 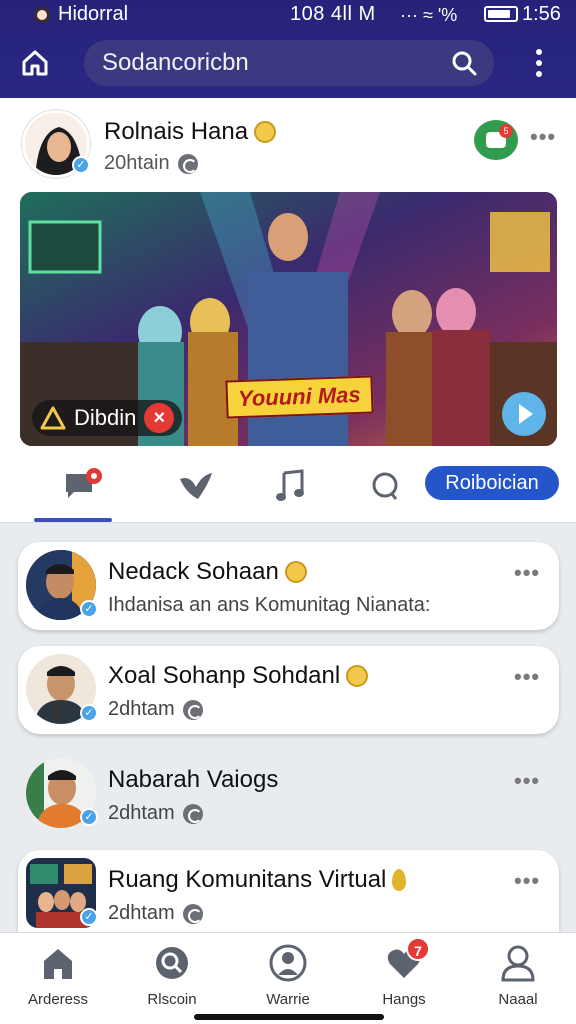 I want to click on house-icon, so click(x=58, y=964).